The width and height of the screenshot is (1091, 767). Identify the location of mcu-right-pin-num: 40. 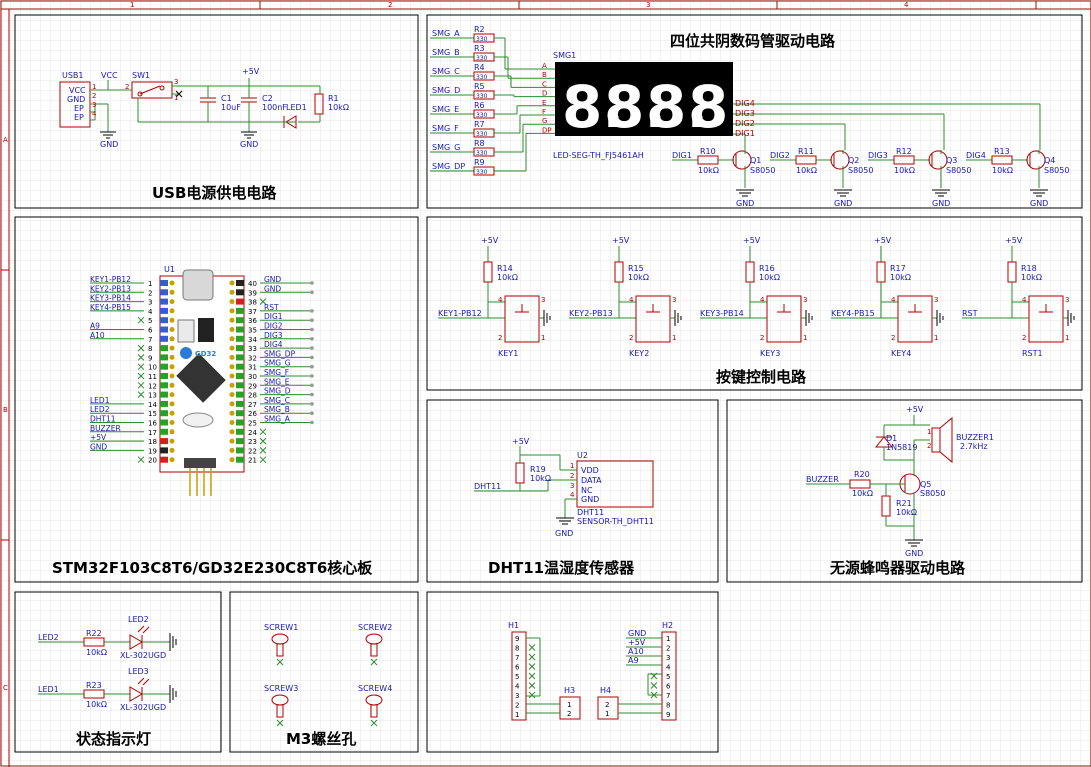
(252, 284).